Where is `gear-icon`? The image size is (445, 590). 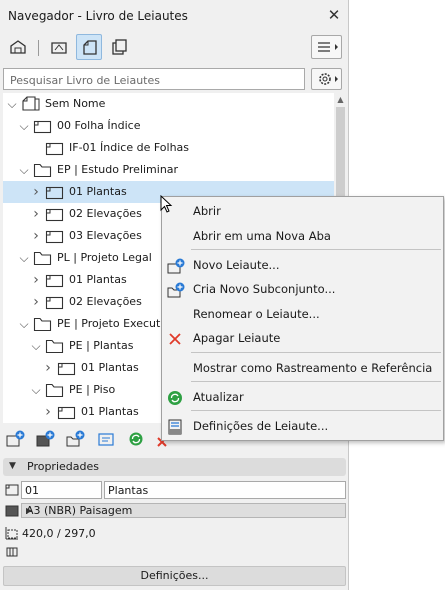
gear-icon is located at coordinates (328, 79).